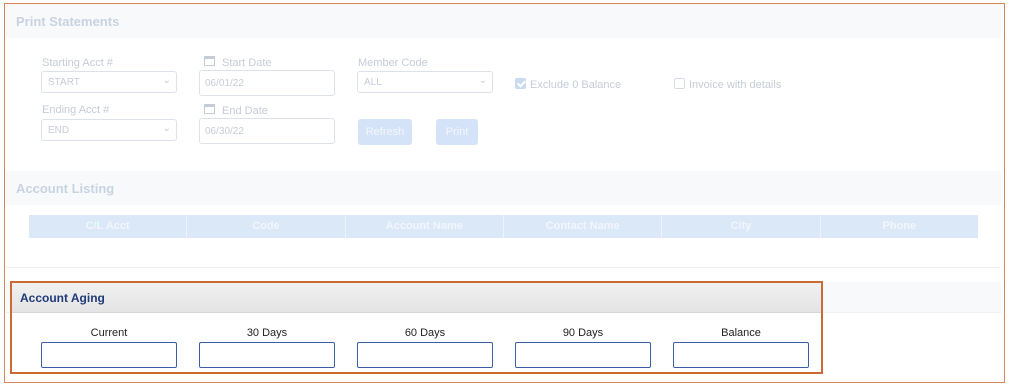  What do you see at coordinates (109, 82) in the screenshot?
I see `starting-acct-select: START ⌄` at bounding box center [109, 82].